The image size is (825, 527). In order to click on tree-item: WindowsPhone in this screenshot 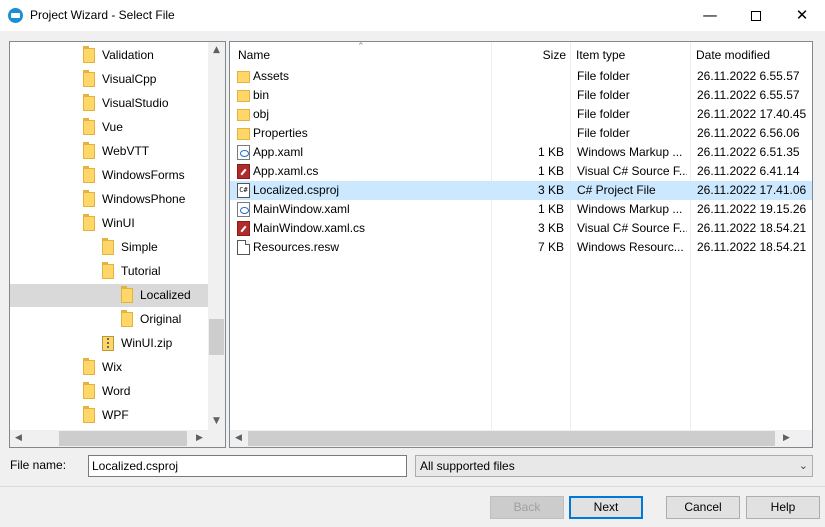, I will do `click(109, 199)`.